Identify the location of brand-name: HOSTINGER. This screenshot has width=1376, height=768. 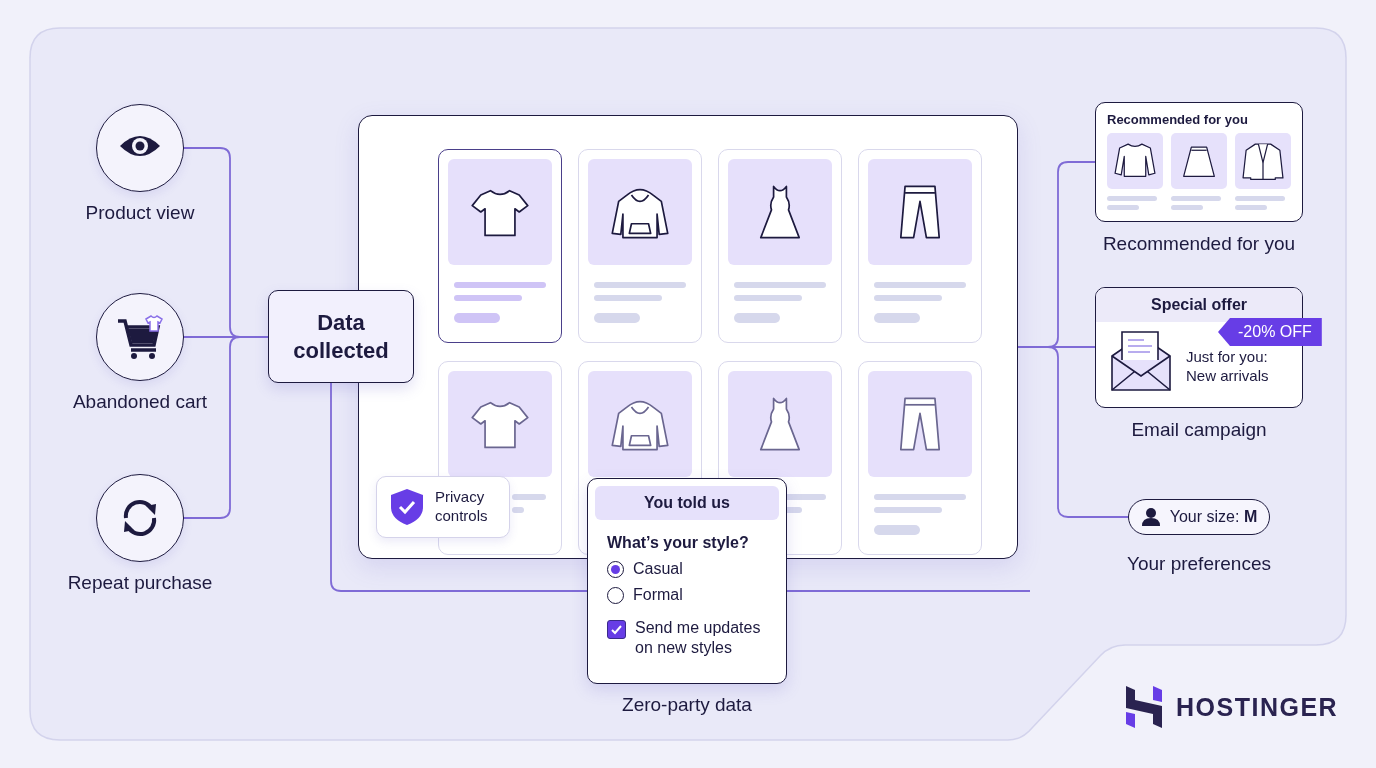
(1257, 707).